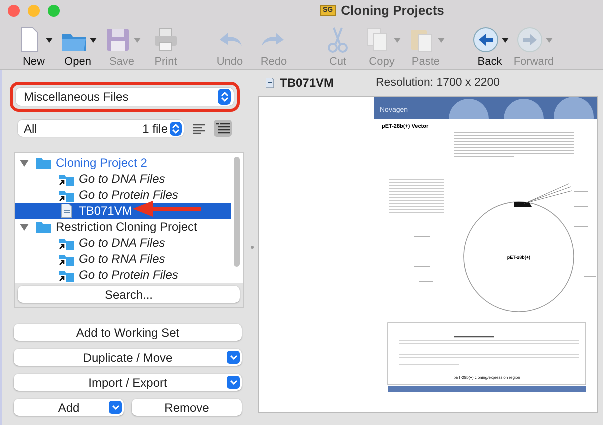 This screenshot has width=603, height=425. I want to click on zoom-button, so click(54, 11).